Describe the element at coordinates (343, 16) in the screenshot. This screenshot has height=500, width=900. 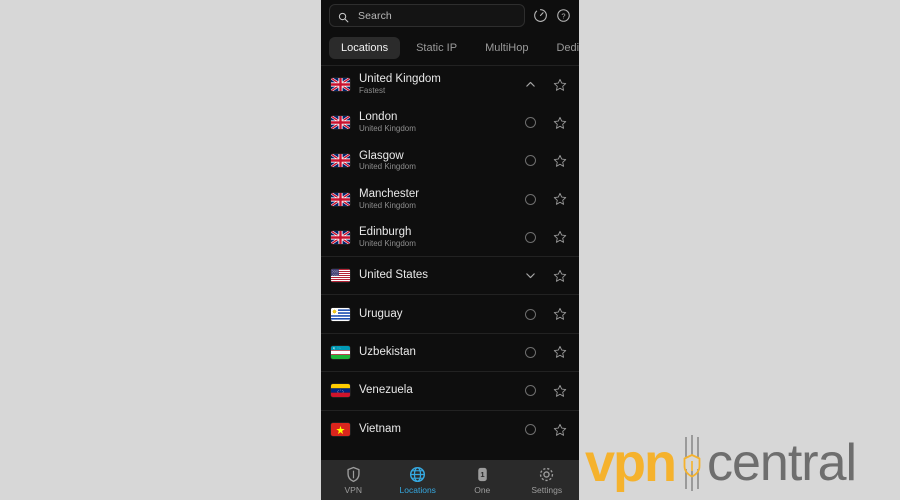
I see `search-icon` at that location.